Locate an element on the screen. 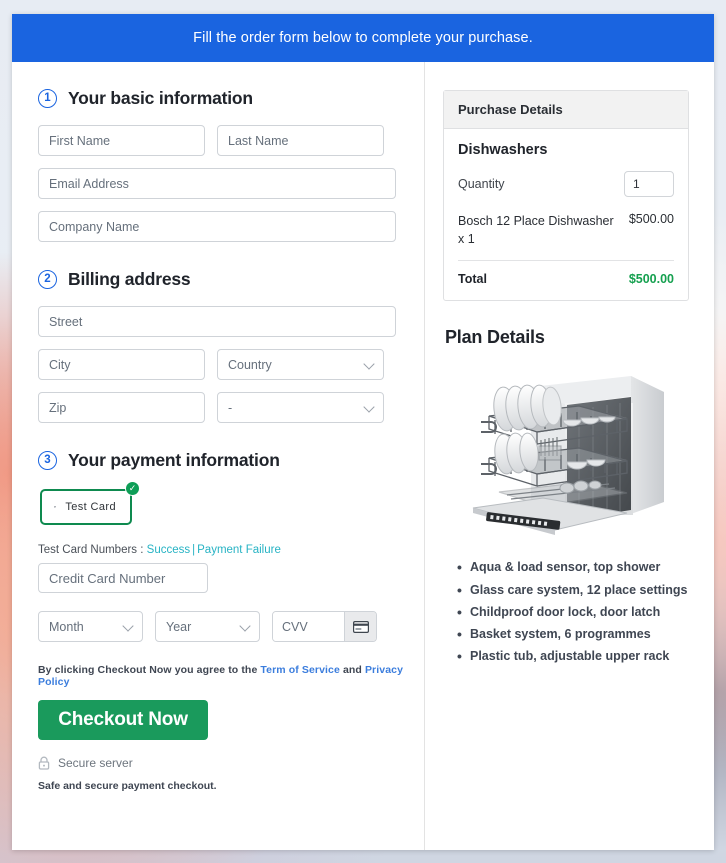 The image size is (726, 863). quantity-label: Quantity is located at coordinates (481, 184).